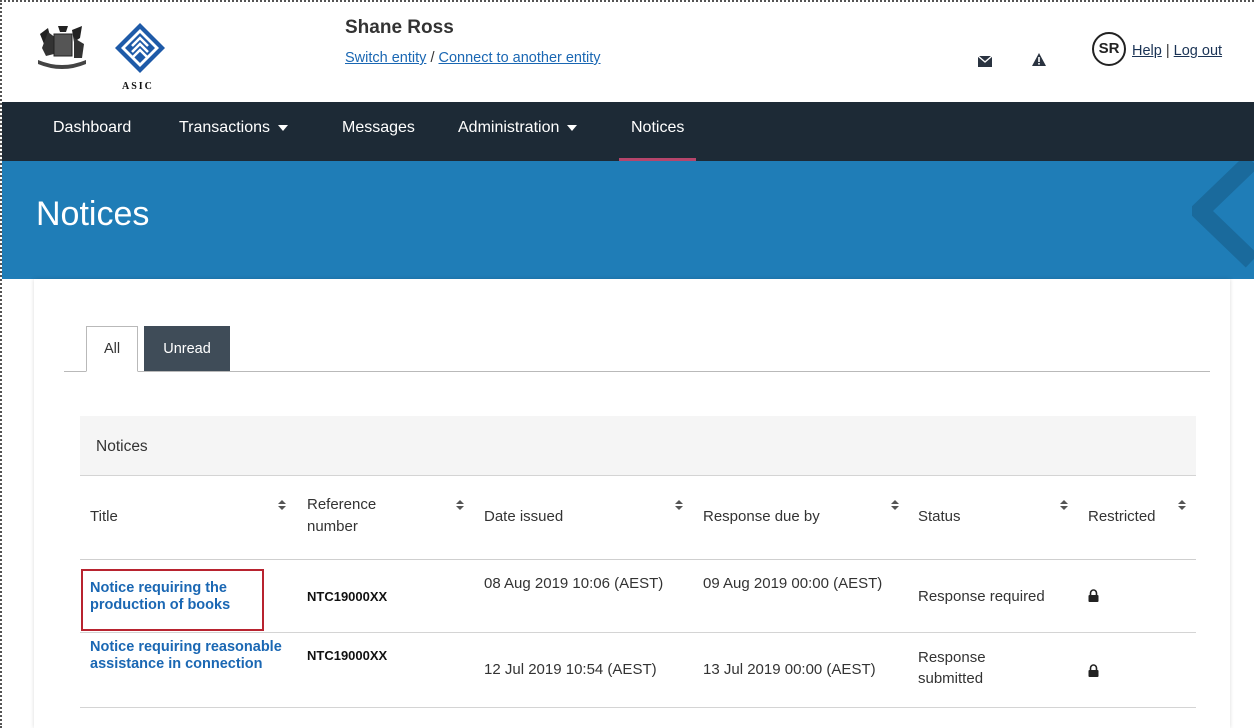 The width and height of the screenshot is (1254, 728). I want to click on response-due: 09 Aug 2019 00:00 (AEST), so click(793, 583).